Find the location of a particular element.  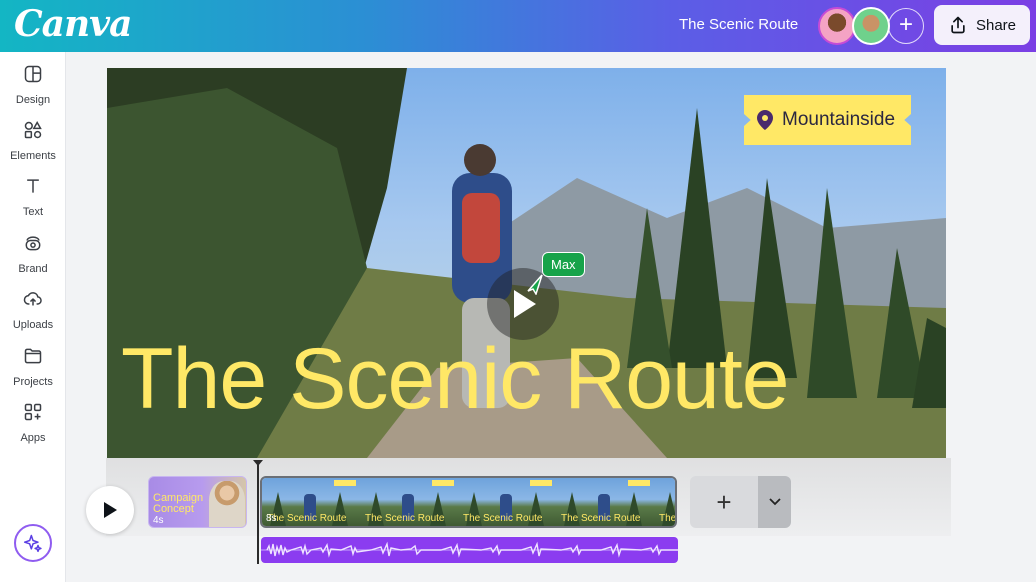

sidebar-item-elements: Elements is located at coordinates (33, 145).